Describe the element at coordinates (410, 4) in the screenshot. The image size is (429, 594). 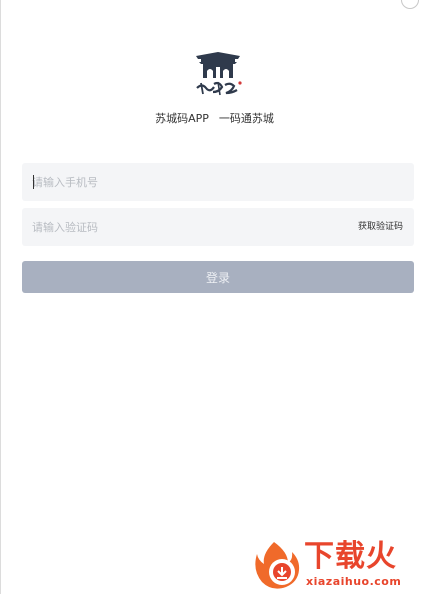
I see `close-icon` at that location.